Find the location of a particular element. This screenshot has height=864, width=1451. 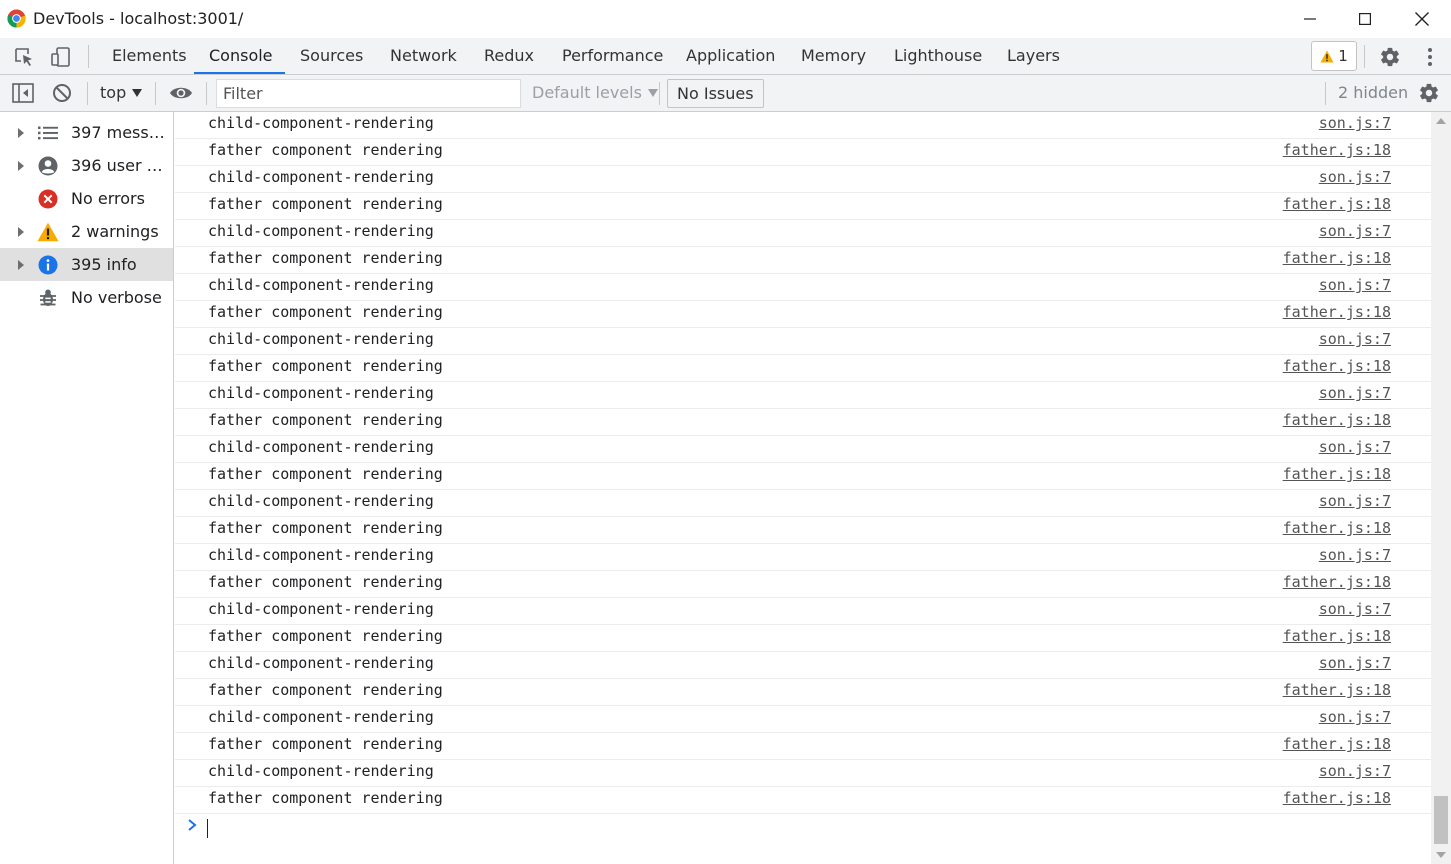

sidebar-item-warnings: 2 warnings is located at coordinates (86, 231).